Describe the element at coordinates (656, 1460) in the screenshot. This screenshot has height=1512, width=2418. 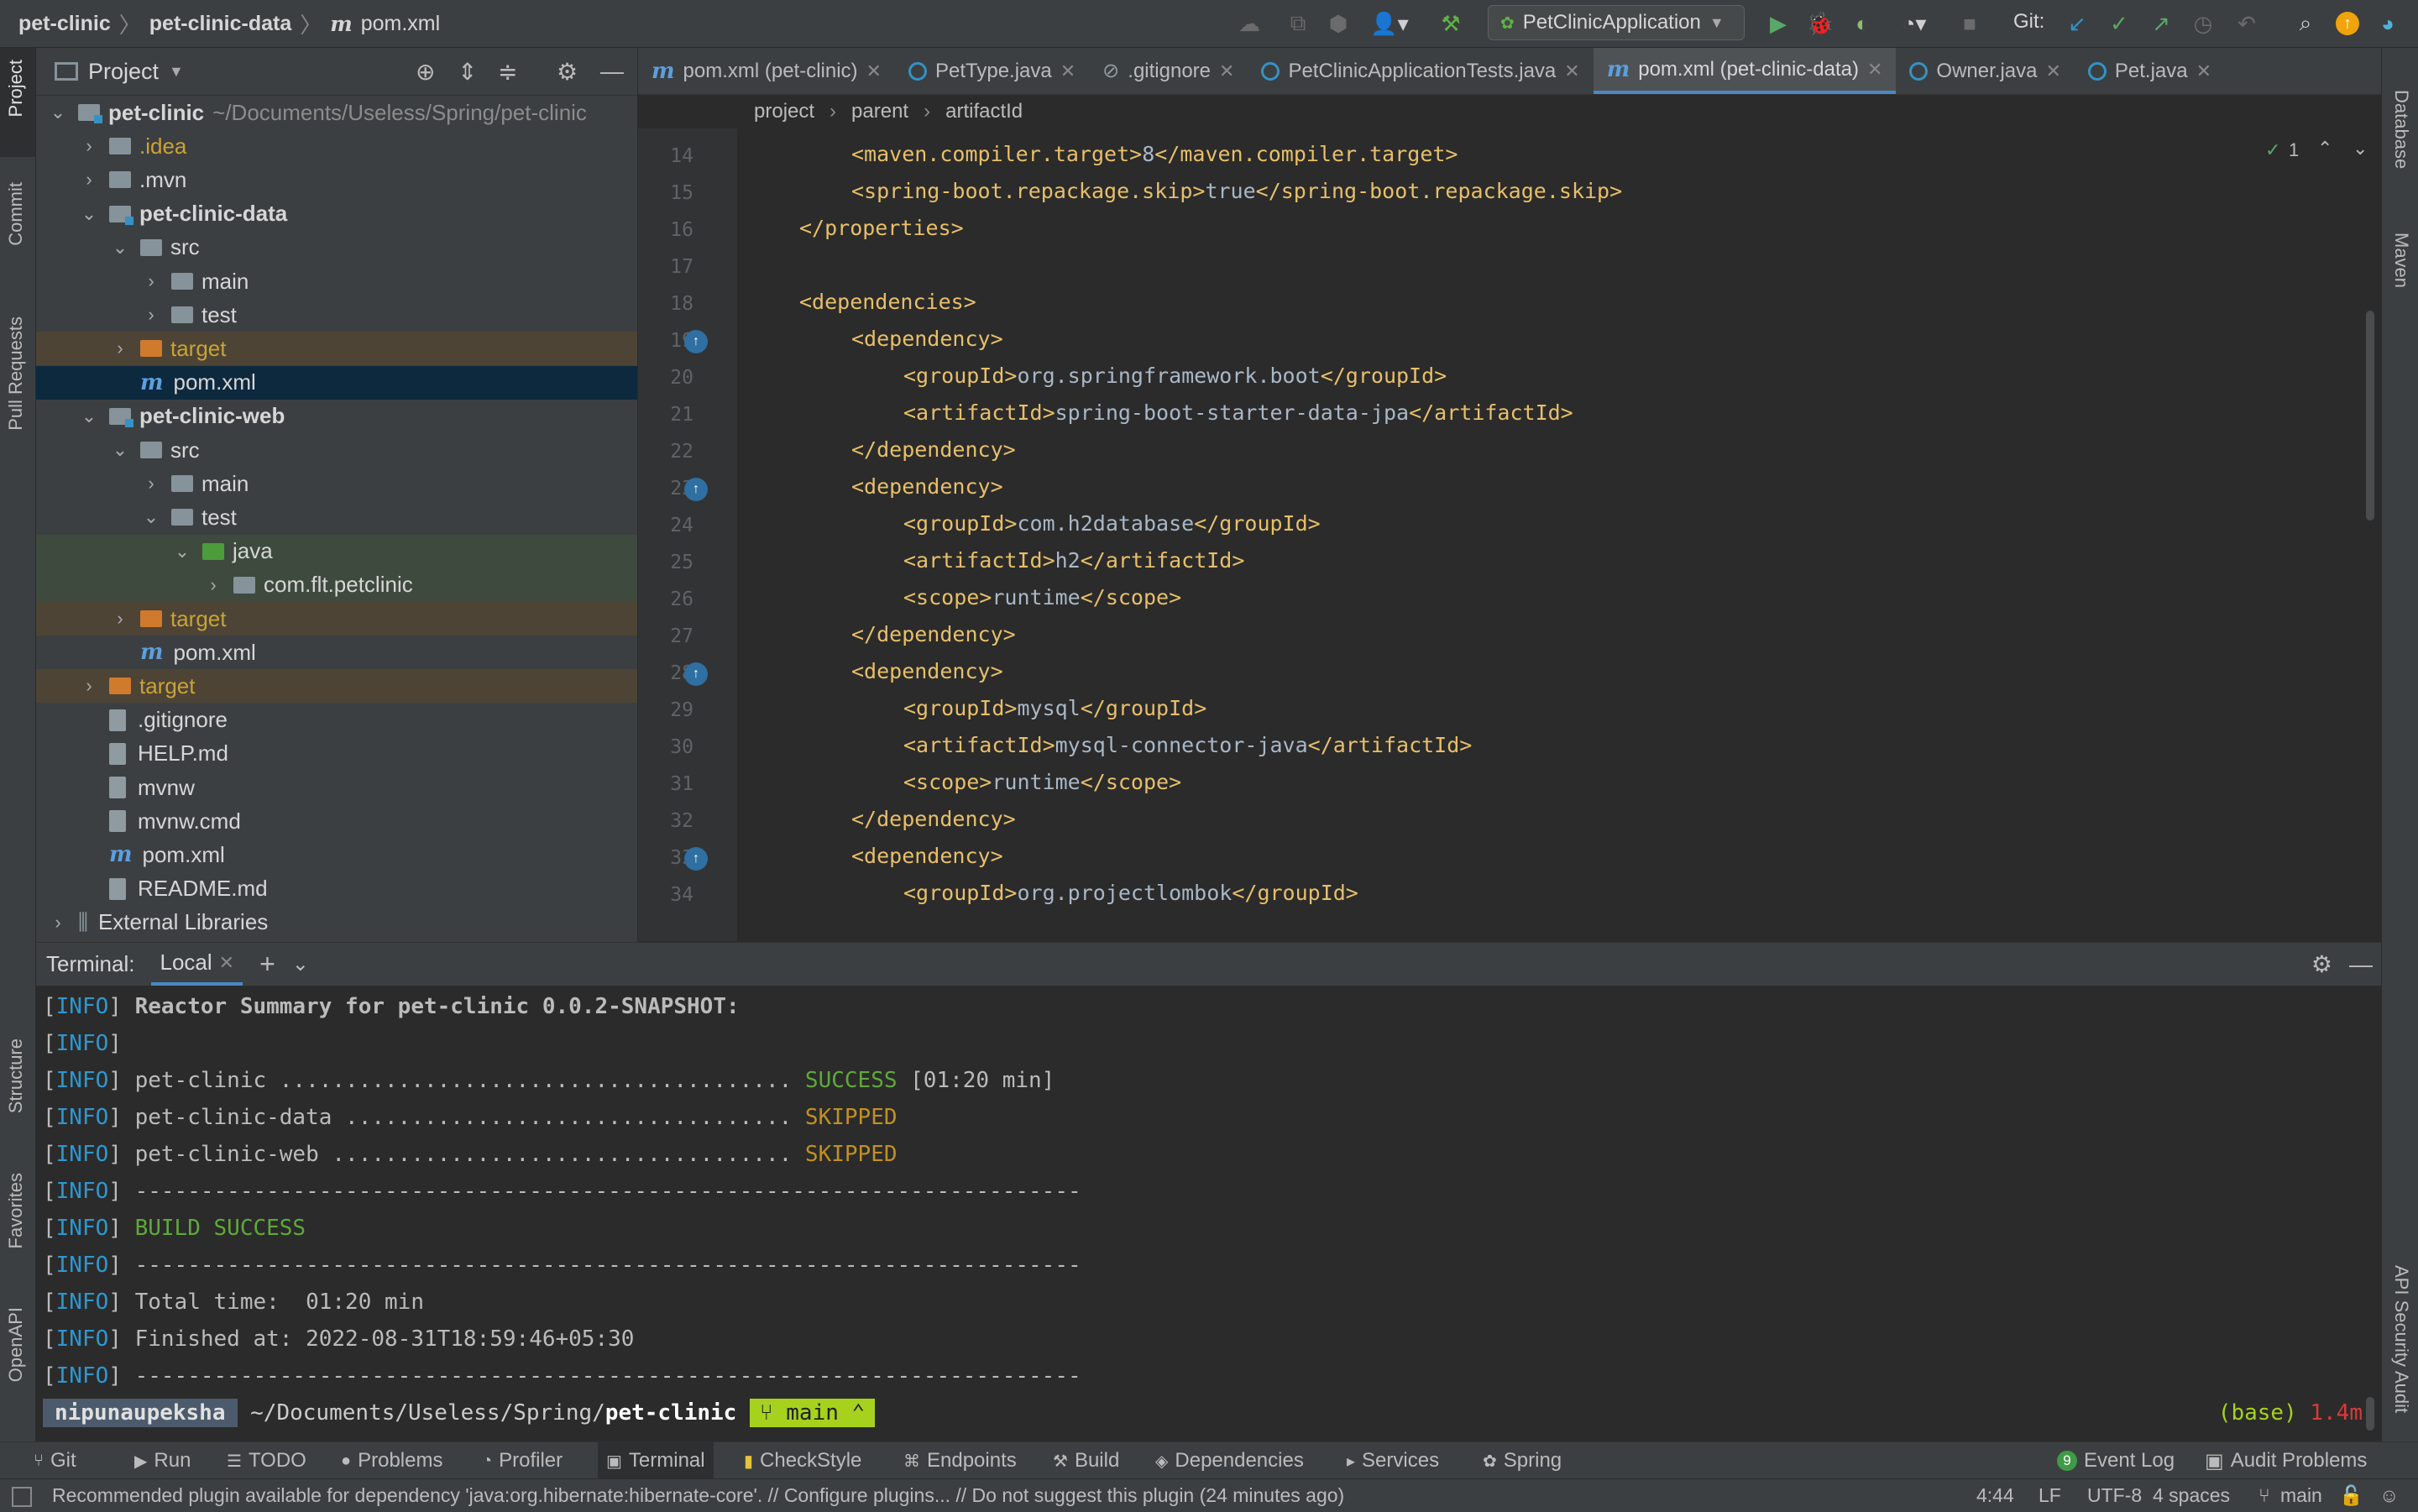
I see `tool-terminal: ▣ Terminal` at that location.